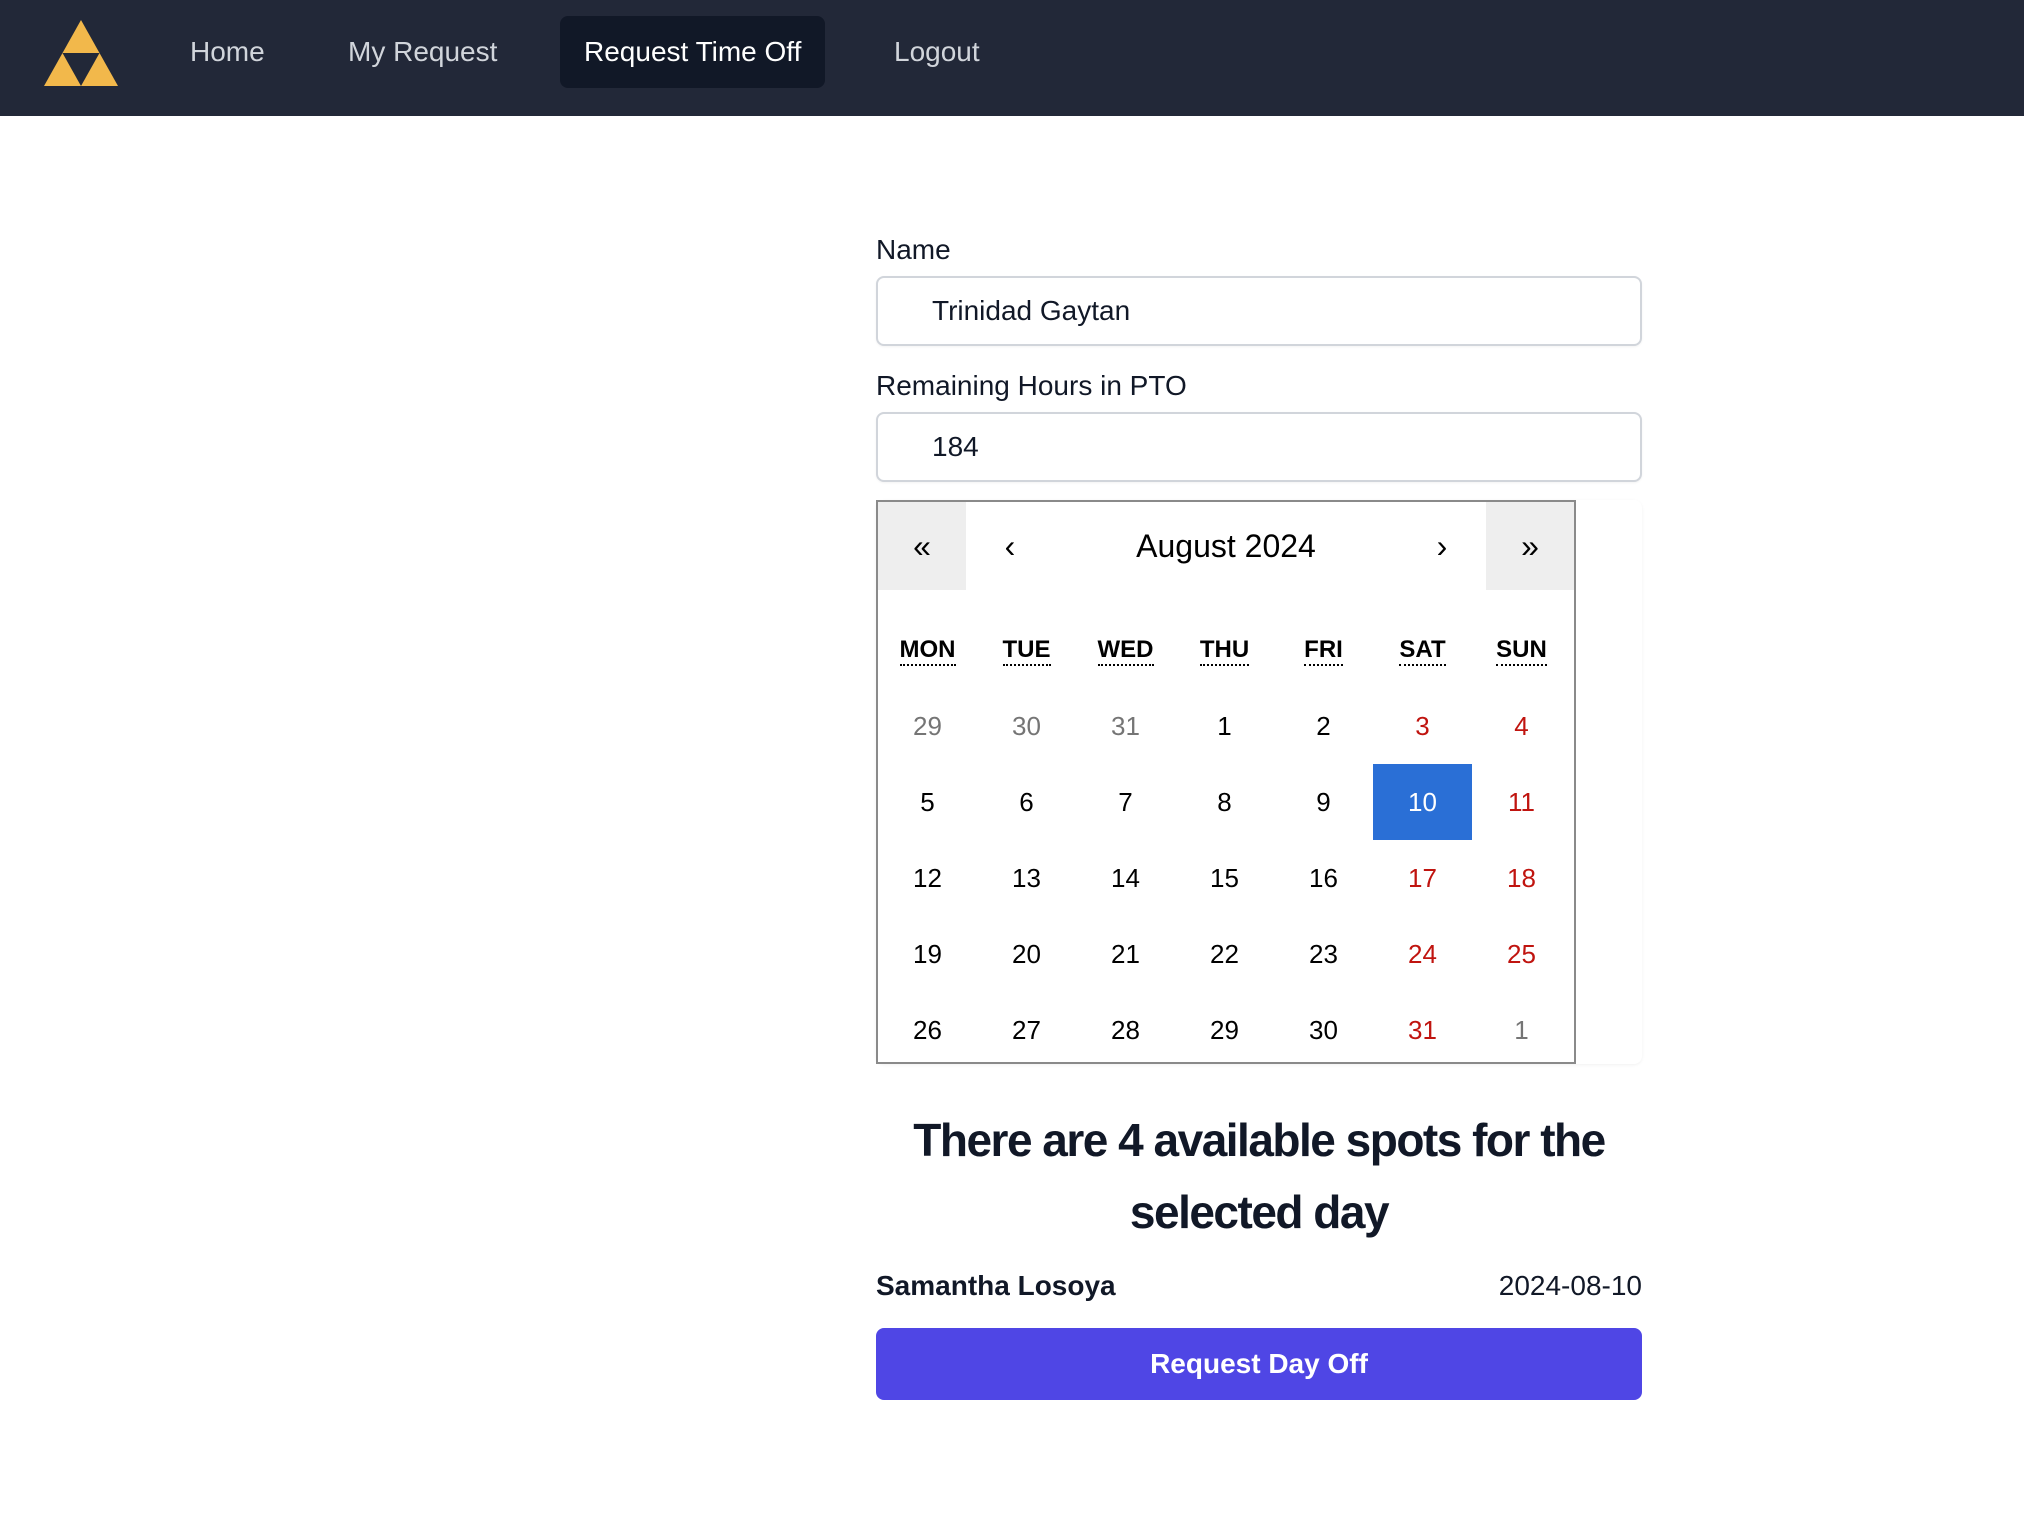 The height and width of the screenshot is (1536, 2024). I want to click on nav-logout: Logout, so click(937, 52).